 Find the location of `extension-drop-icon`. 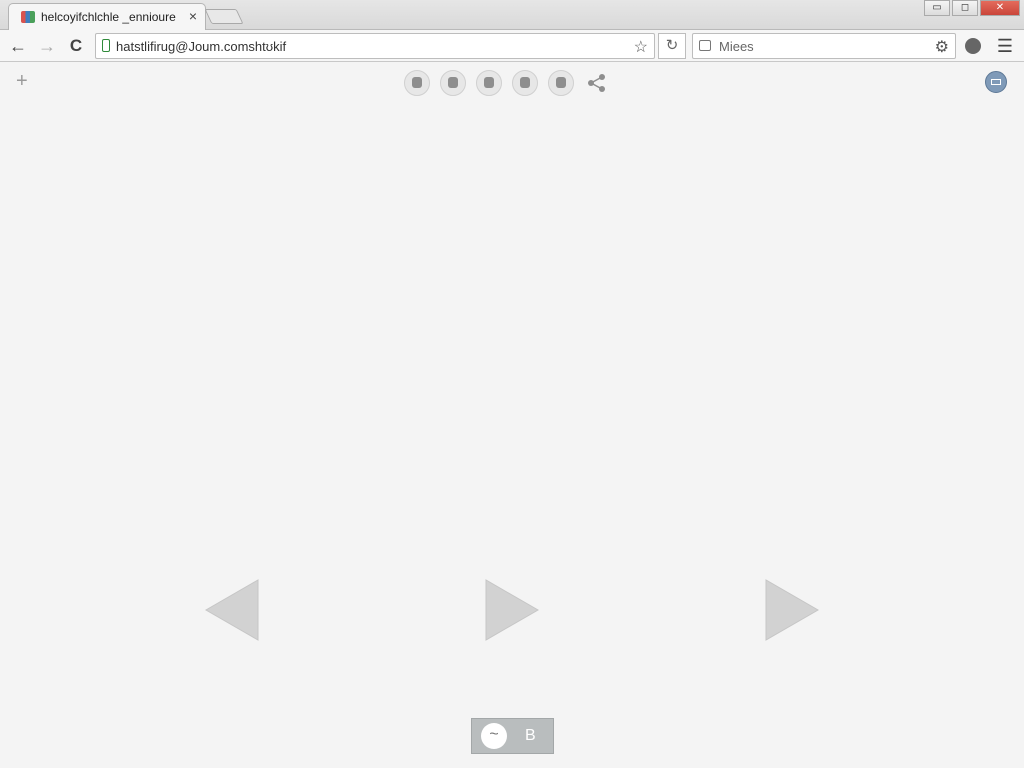

extension-drop-icon is located at coordinates (973, 46).